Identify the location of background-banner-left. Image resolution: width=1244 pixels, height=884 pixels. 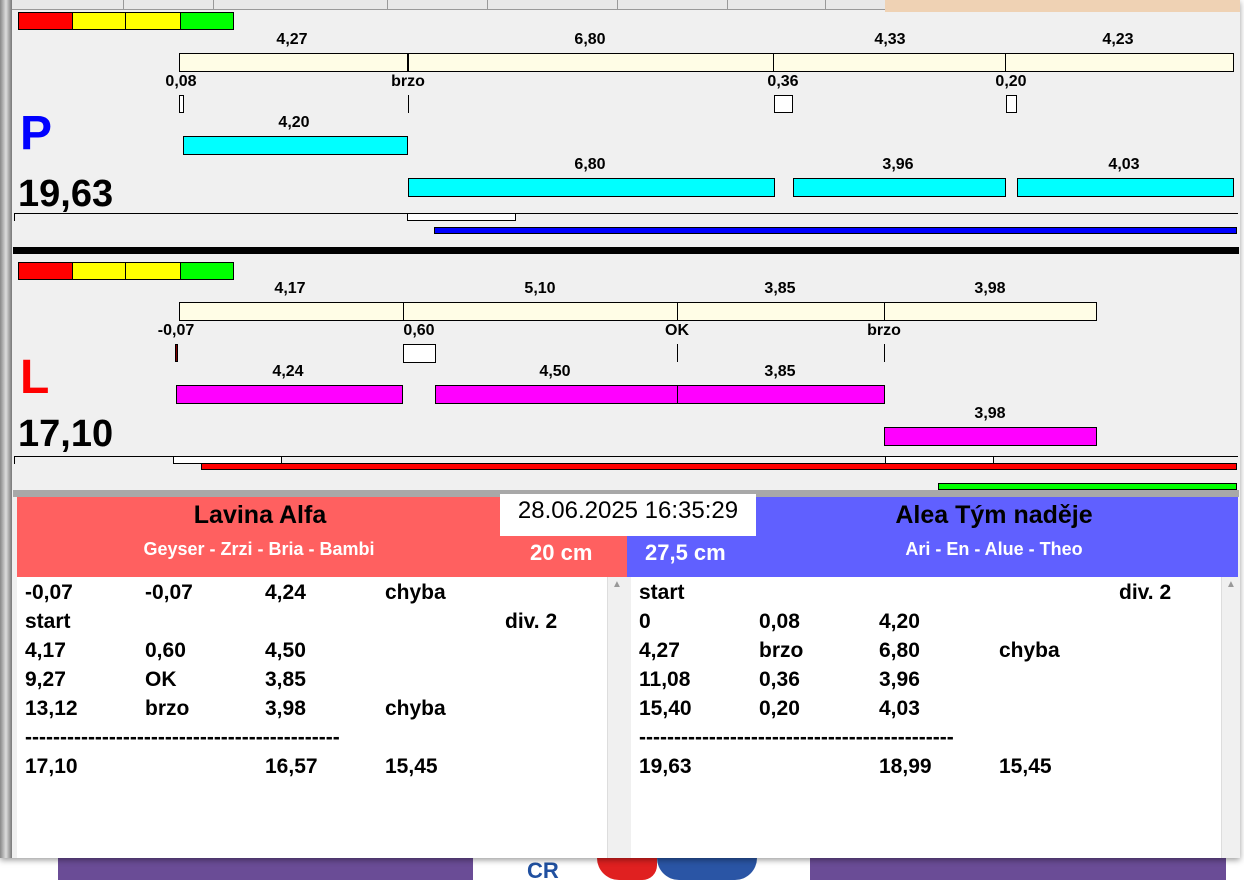
(265, 869).